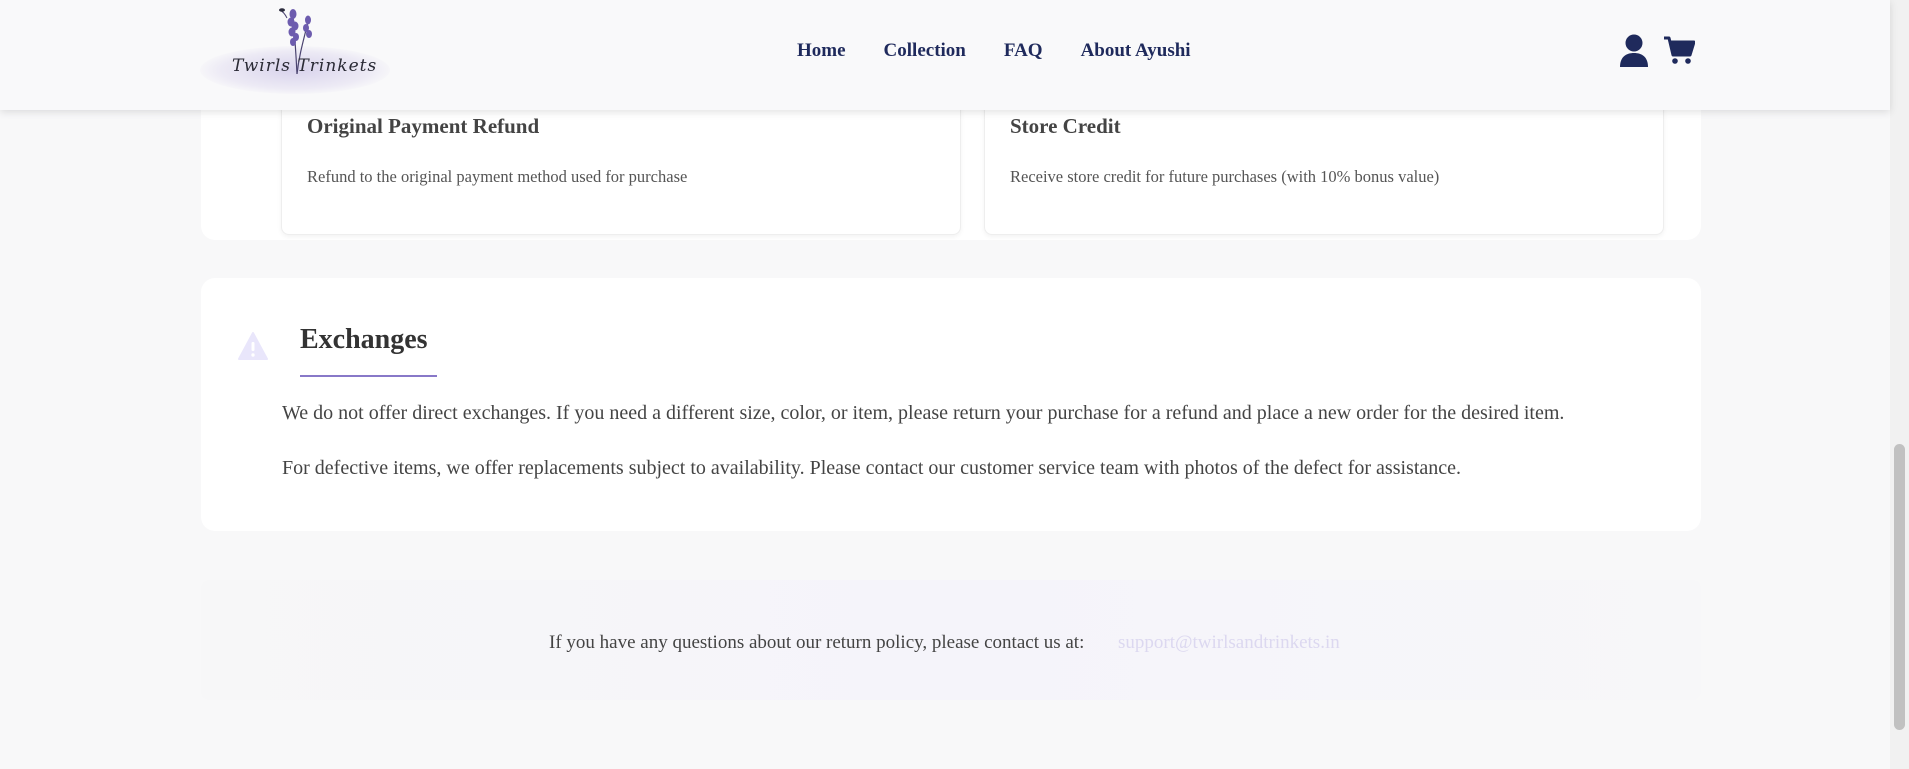  I want to click on title-underline, so click(368, 376).